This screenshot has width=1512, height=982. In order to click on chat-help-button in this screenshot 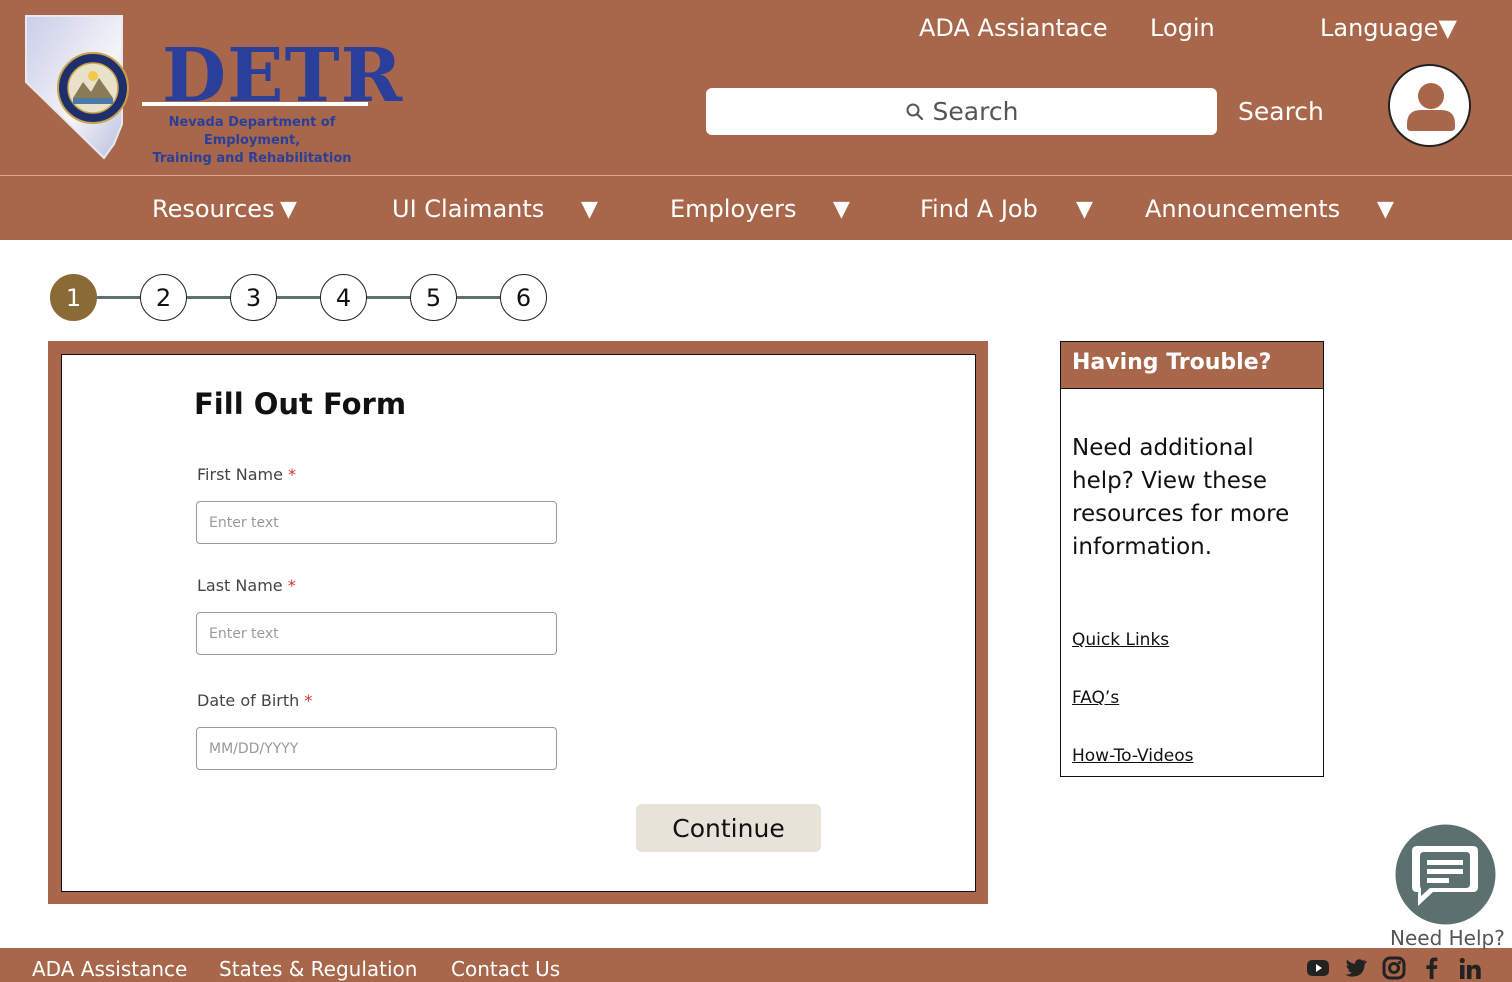, I will do `click(1445, 874)`.